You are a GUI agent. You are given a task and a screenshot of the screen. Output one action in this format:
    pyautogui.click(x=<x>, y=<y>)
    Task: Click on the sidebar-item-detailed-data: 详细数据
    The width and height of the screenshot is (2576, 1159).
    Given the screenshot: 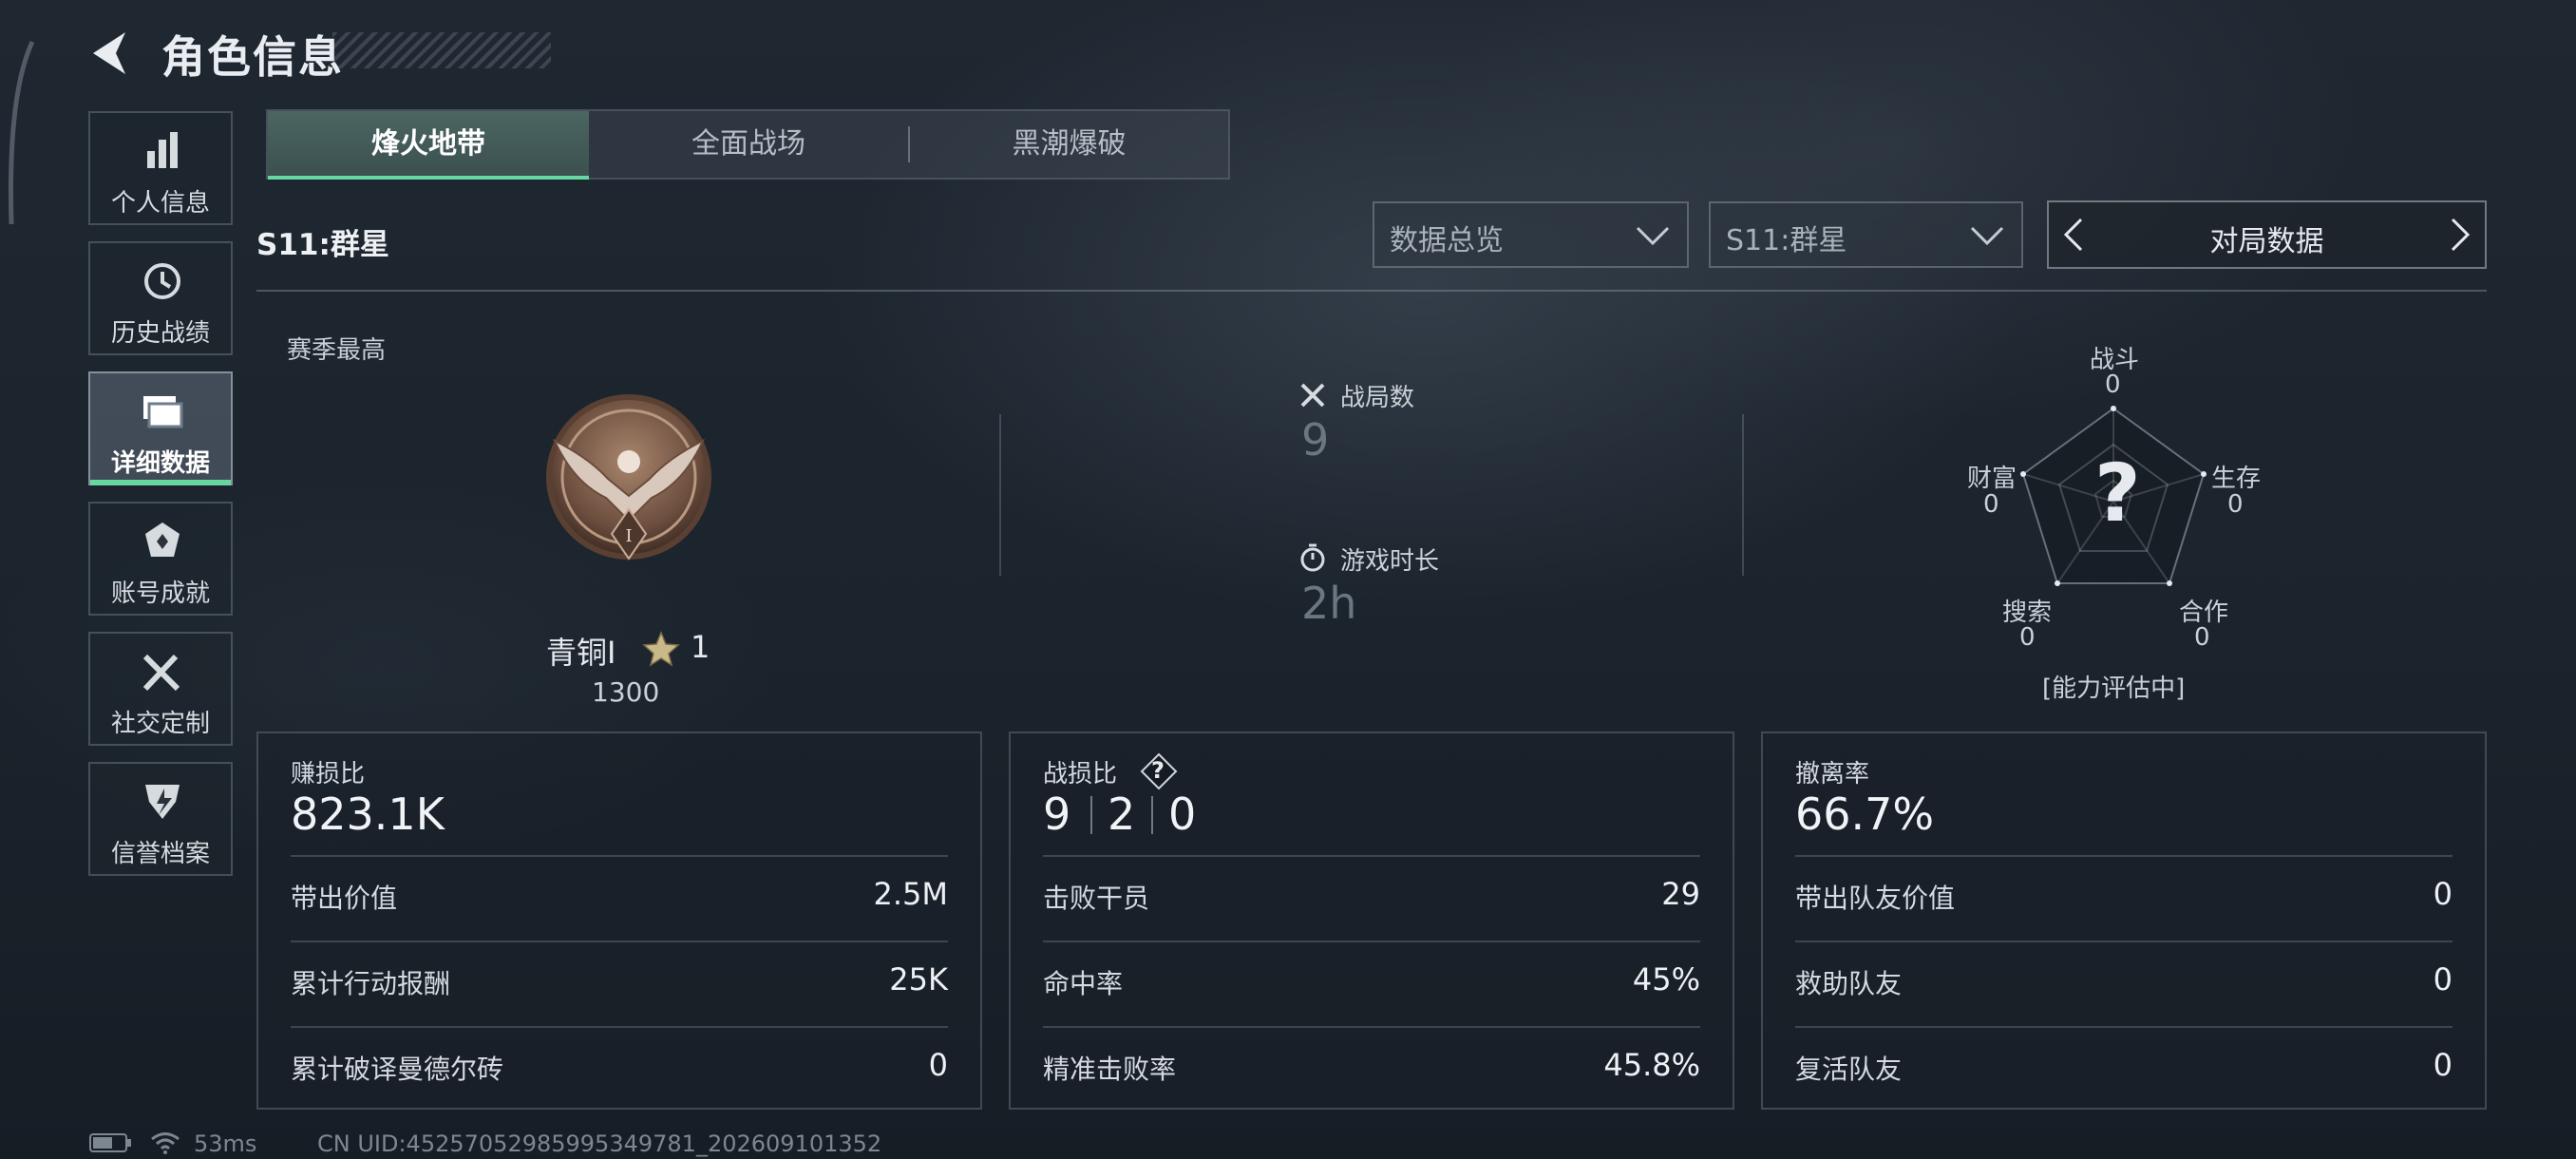 What is the action you would take?
    pyautogui.click(x=160, y=428)
    